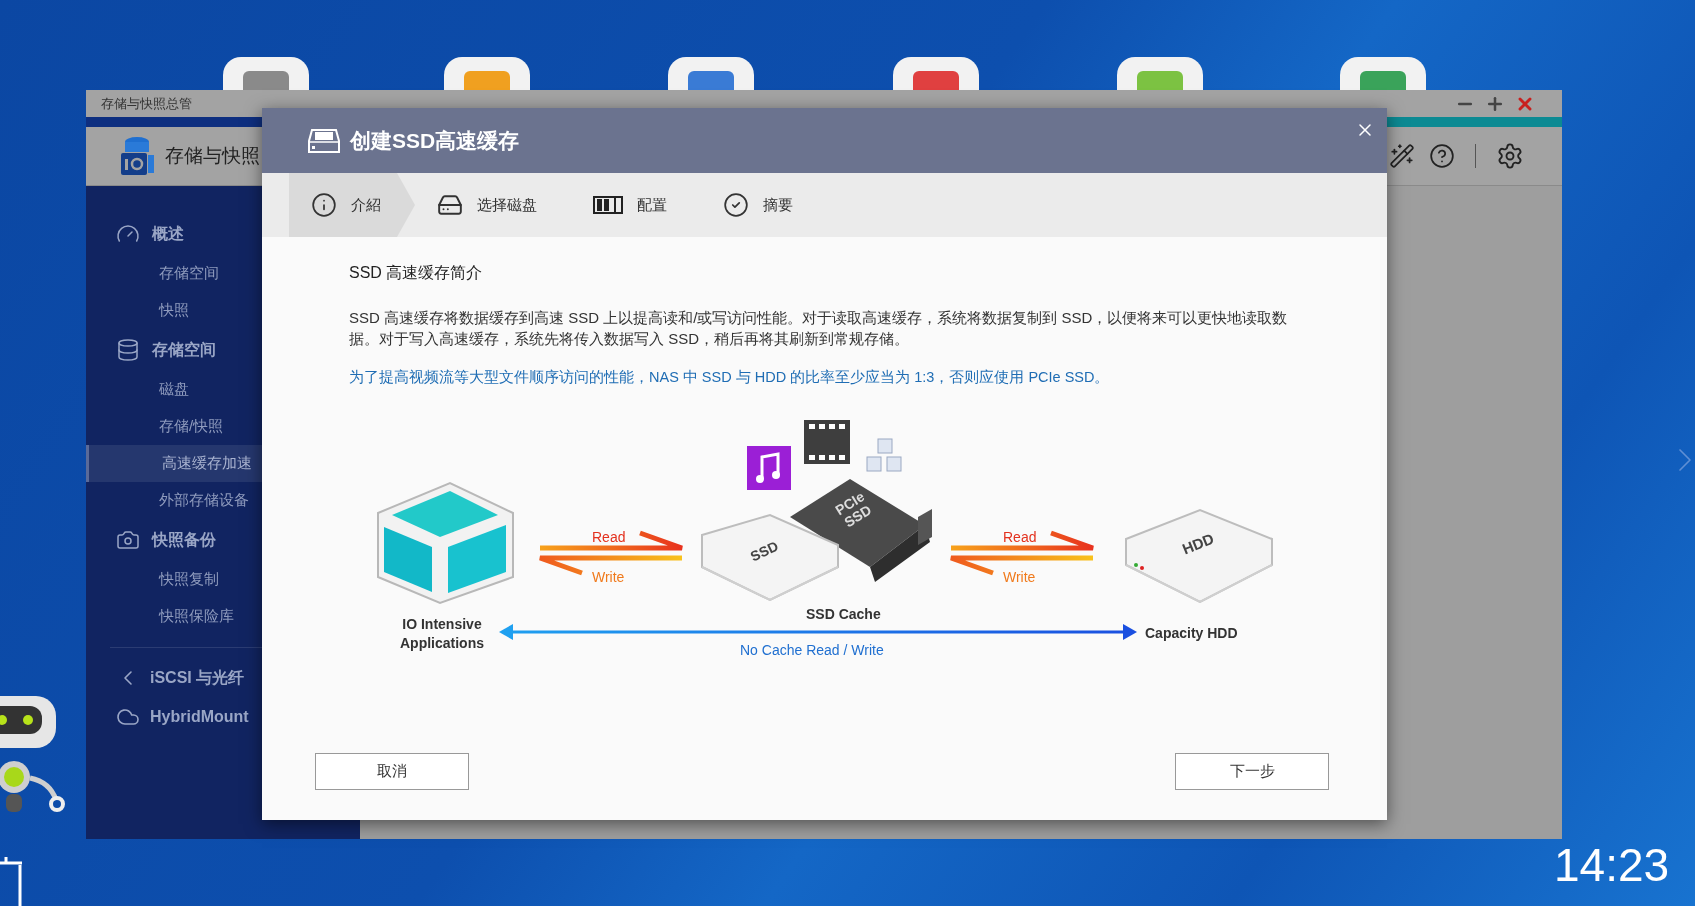 The image size is (1695, 906). I want to click on ssd-label: SSD, so click(764, 551).